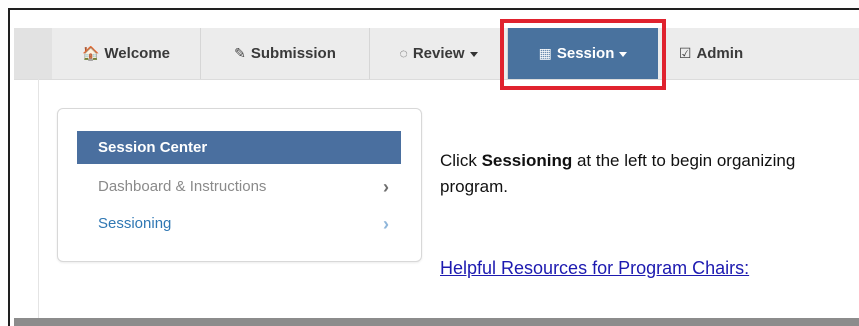  Describe the element at coordinates (403, 53) in the screenshot. I see `comment-icon: ◌` at that location.